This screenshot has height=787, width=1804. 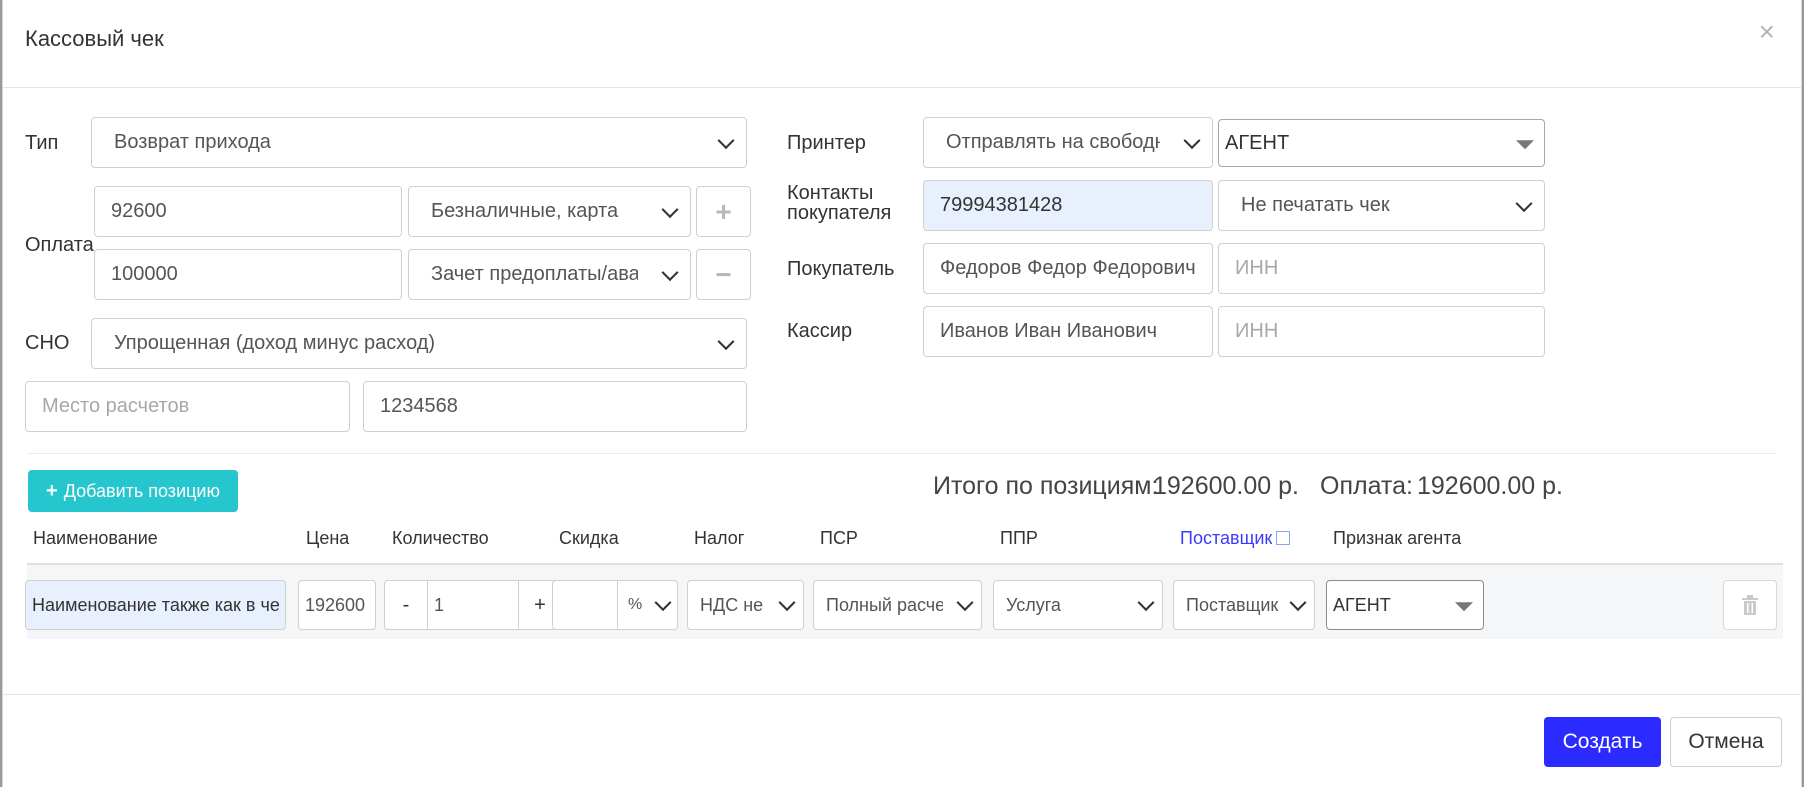 What do you see at coordinates (839, 538) in the screenshot?
I see `col-psr: ПСР` at bounding box center [839, 538].